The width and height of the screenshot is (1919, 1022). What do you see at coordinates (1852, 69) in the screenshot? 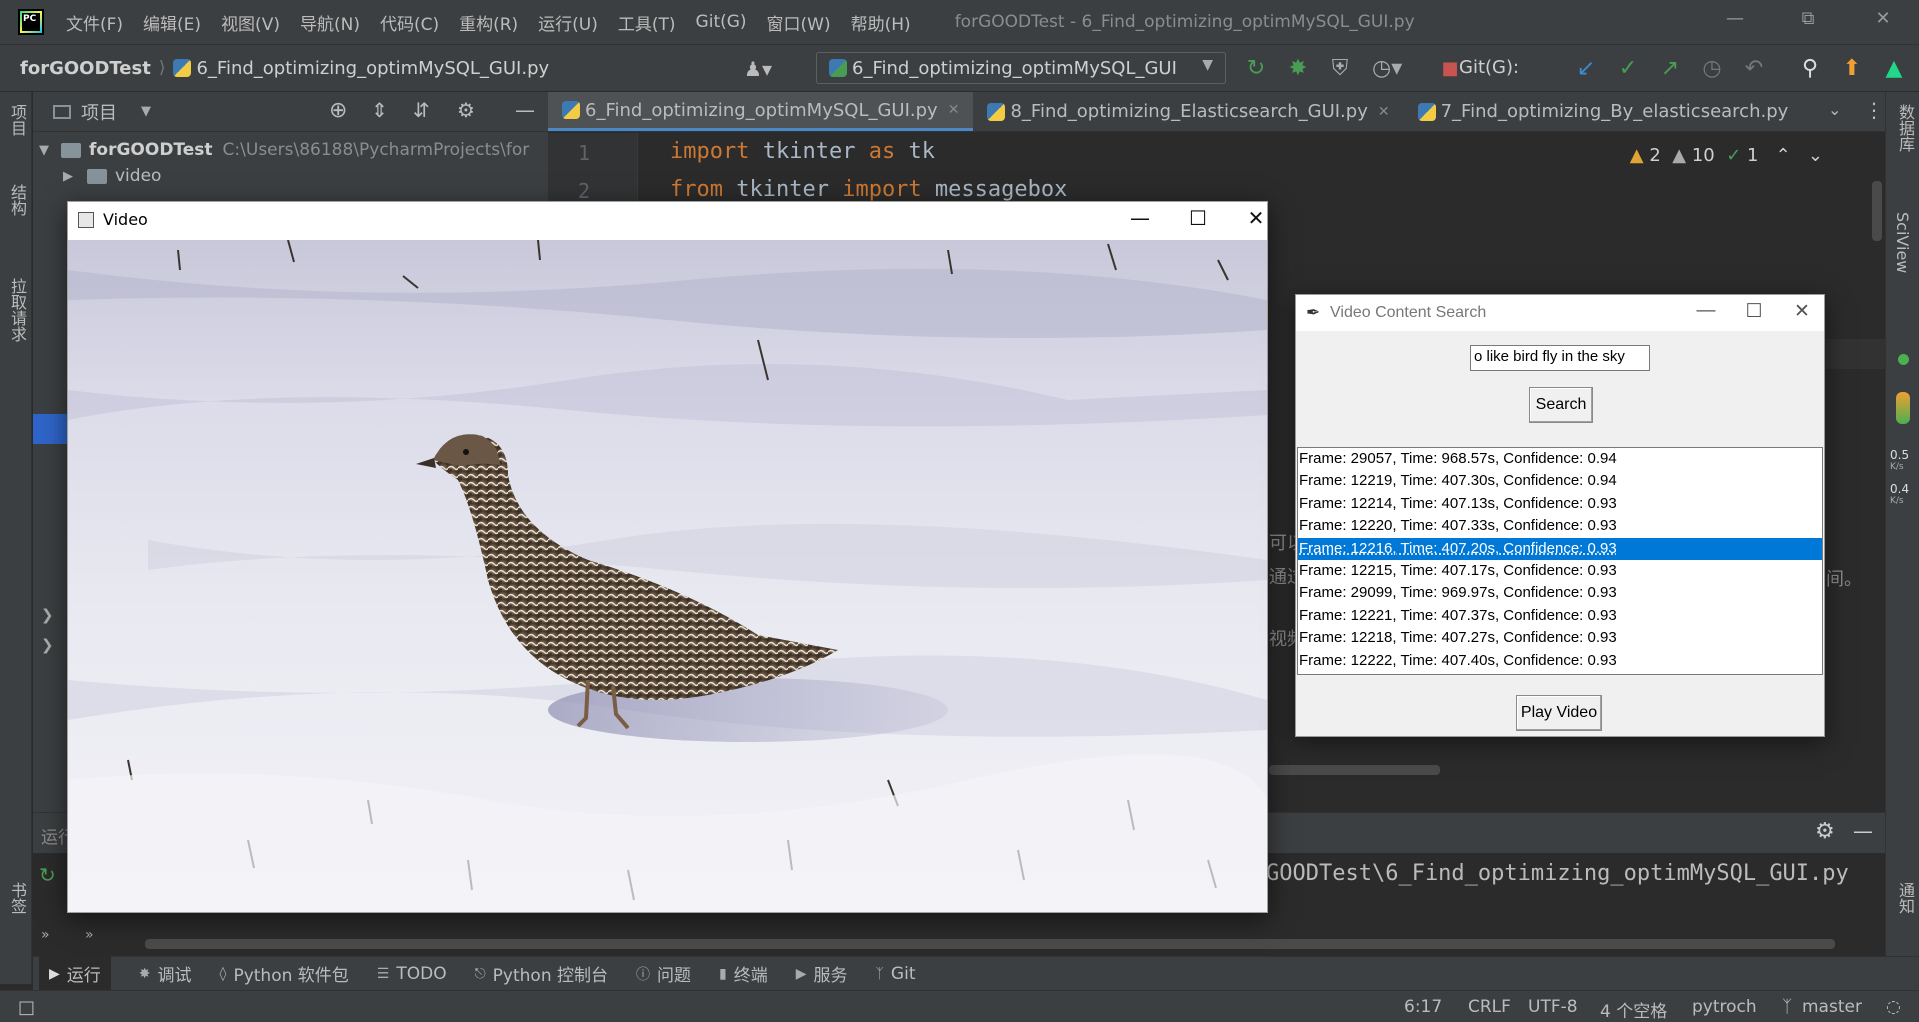
I see `update-icon: ⬆` at bounding box center [1852, 69].